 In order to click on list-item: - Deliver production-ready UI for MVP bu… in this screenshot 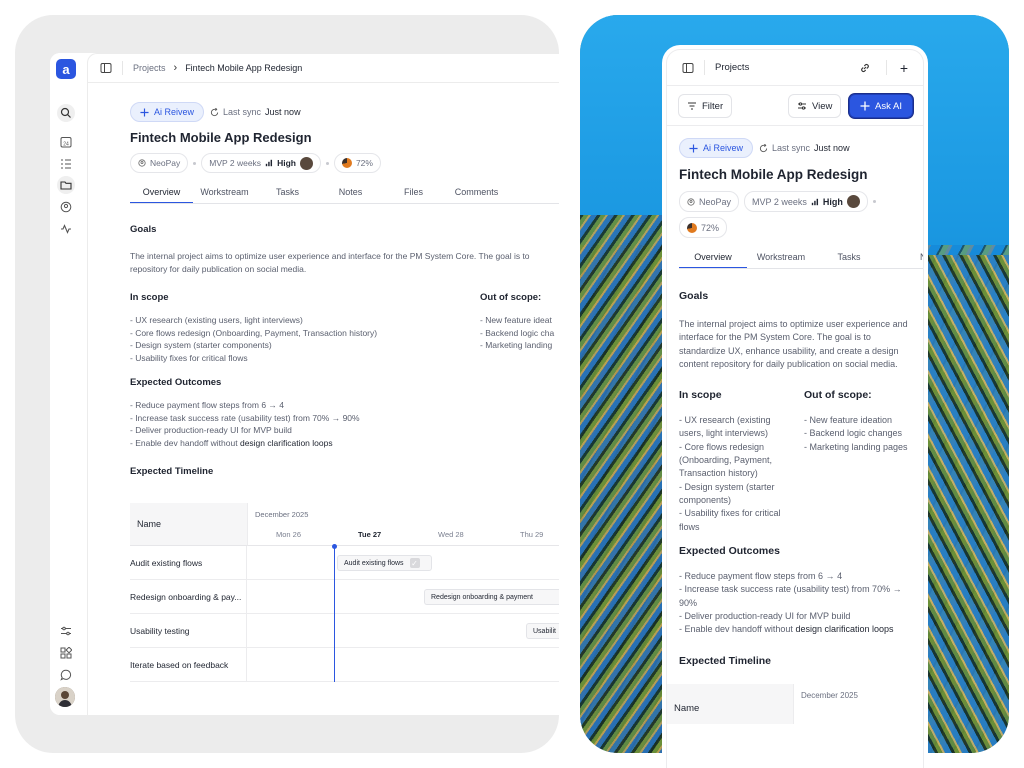, I will do `click(765, 616)`.